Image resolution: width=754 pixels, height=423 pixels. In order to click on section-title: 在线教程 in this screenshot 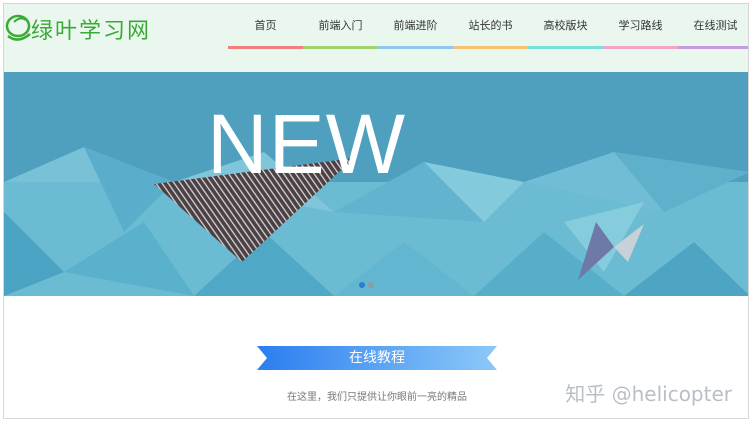, I will do `click(377, 358)`.